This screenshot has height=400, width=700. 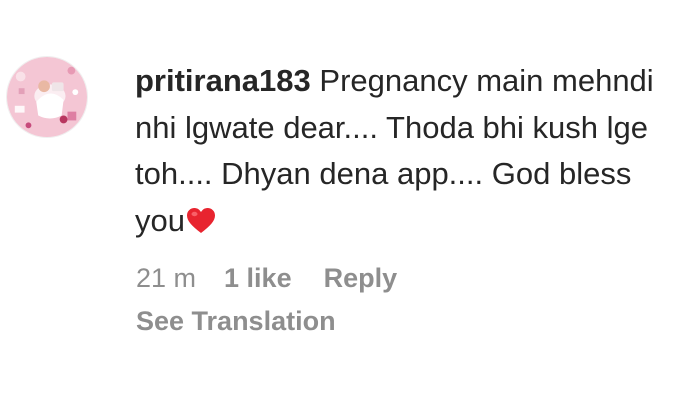 I want to click on reply-button: Reply, so click(x=361, y=278).